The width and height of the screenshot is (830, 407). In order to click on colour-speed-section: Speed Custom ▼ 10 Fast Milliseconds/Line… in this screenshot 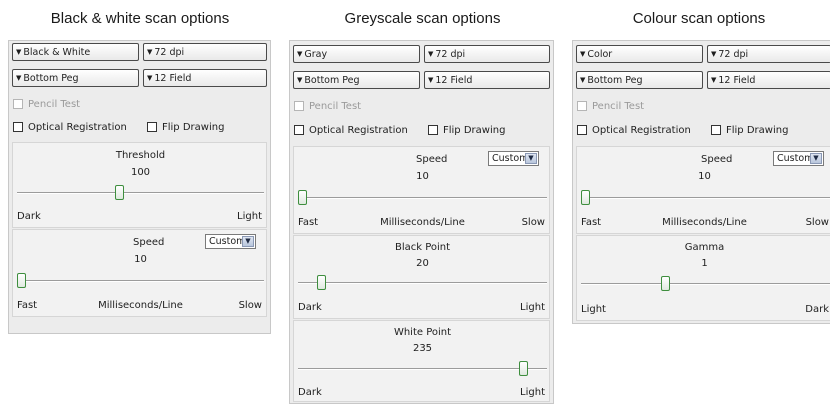, I will do `click(703, 190)`.